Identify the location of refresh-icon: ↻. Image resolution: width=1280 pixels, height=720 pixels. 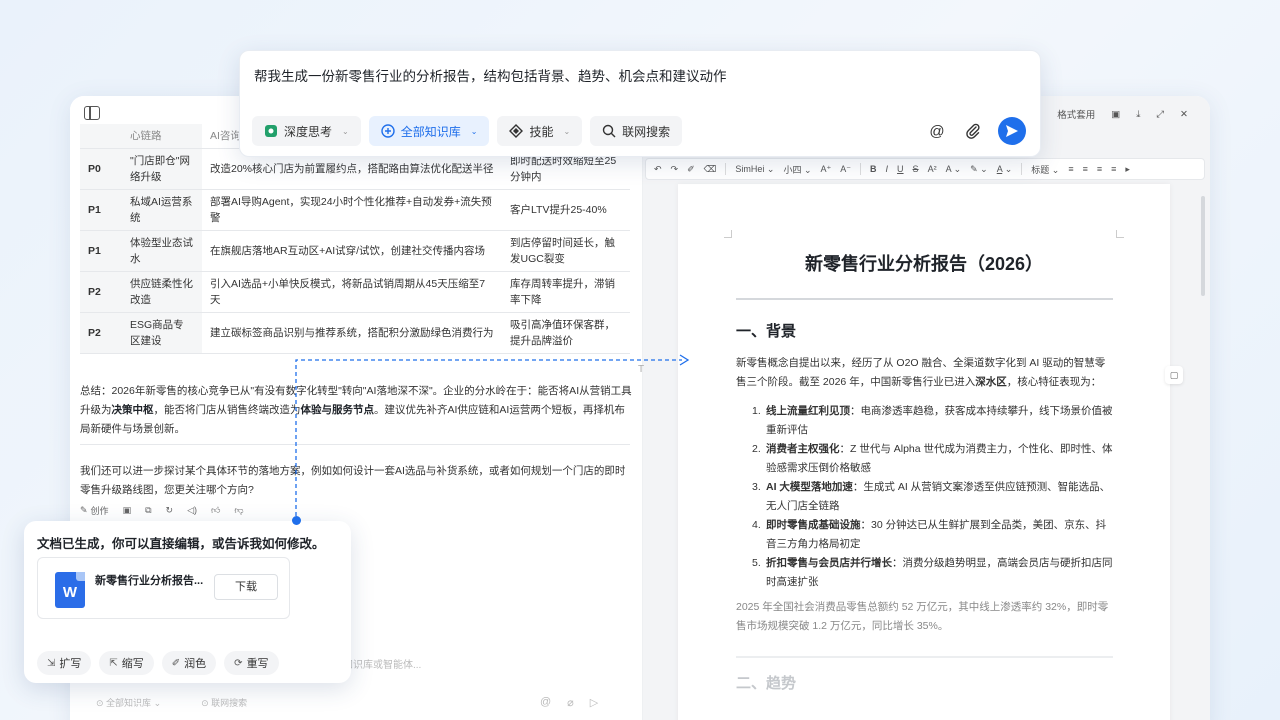
(170, 510).